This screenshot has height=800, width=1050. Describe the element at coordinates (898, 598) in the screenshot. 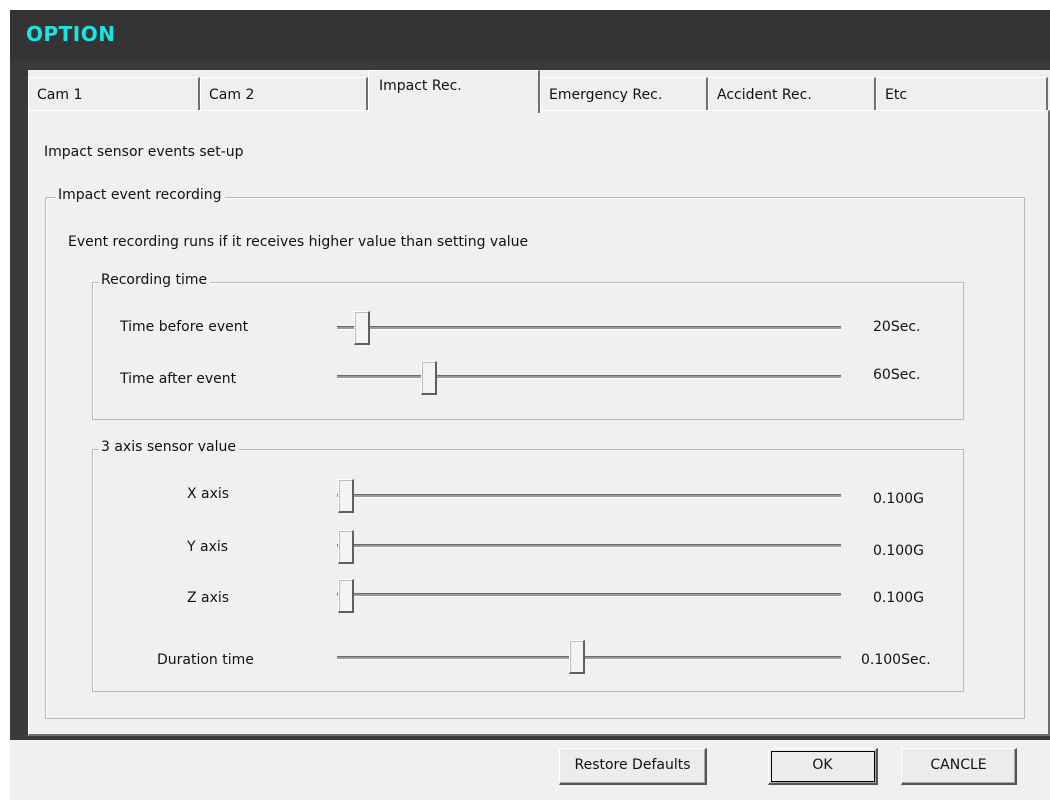

I see `z-axis-value: 0.100G` at that location.